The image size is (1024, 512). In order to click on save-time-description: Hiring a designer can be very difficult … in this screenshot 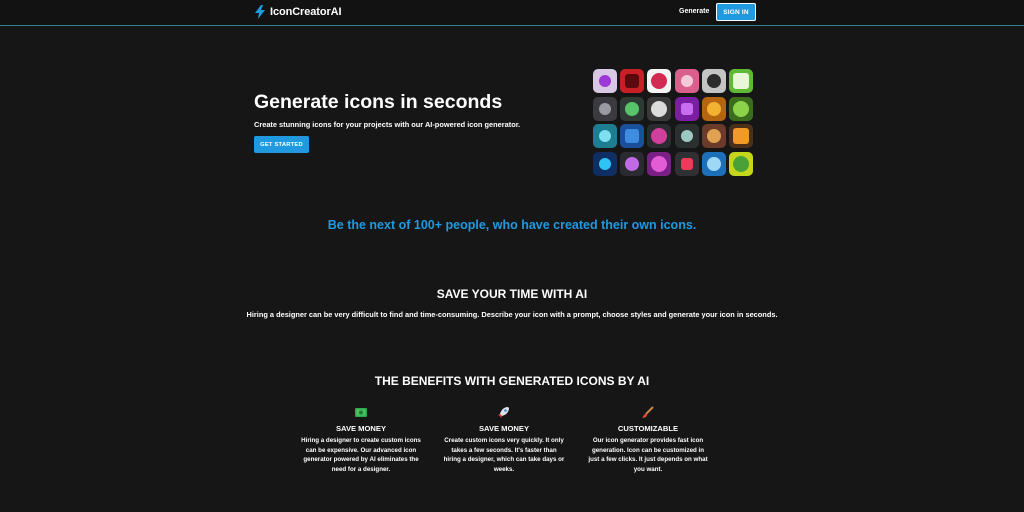, I will do `click(512, 314)`.